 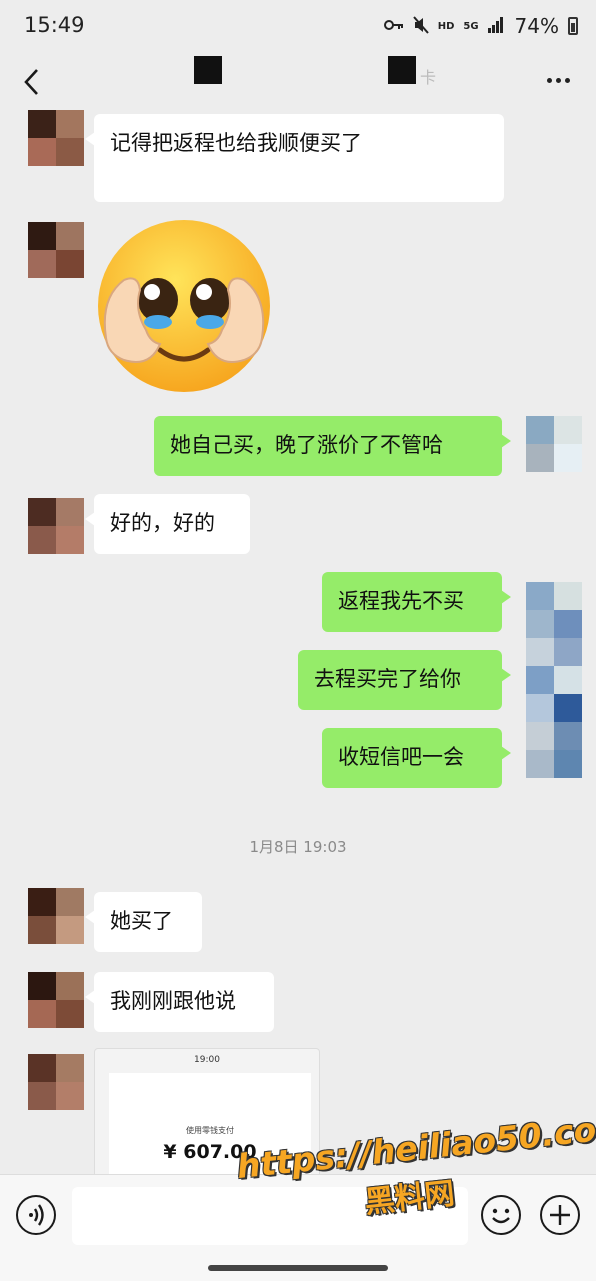 I want to click on message-bubble: 去程买完了给你, so click(x=404, y=680).